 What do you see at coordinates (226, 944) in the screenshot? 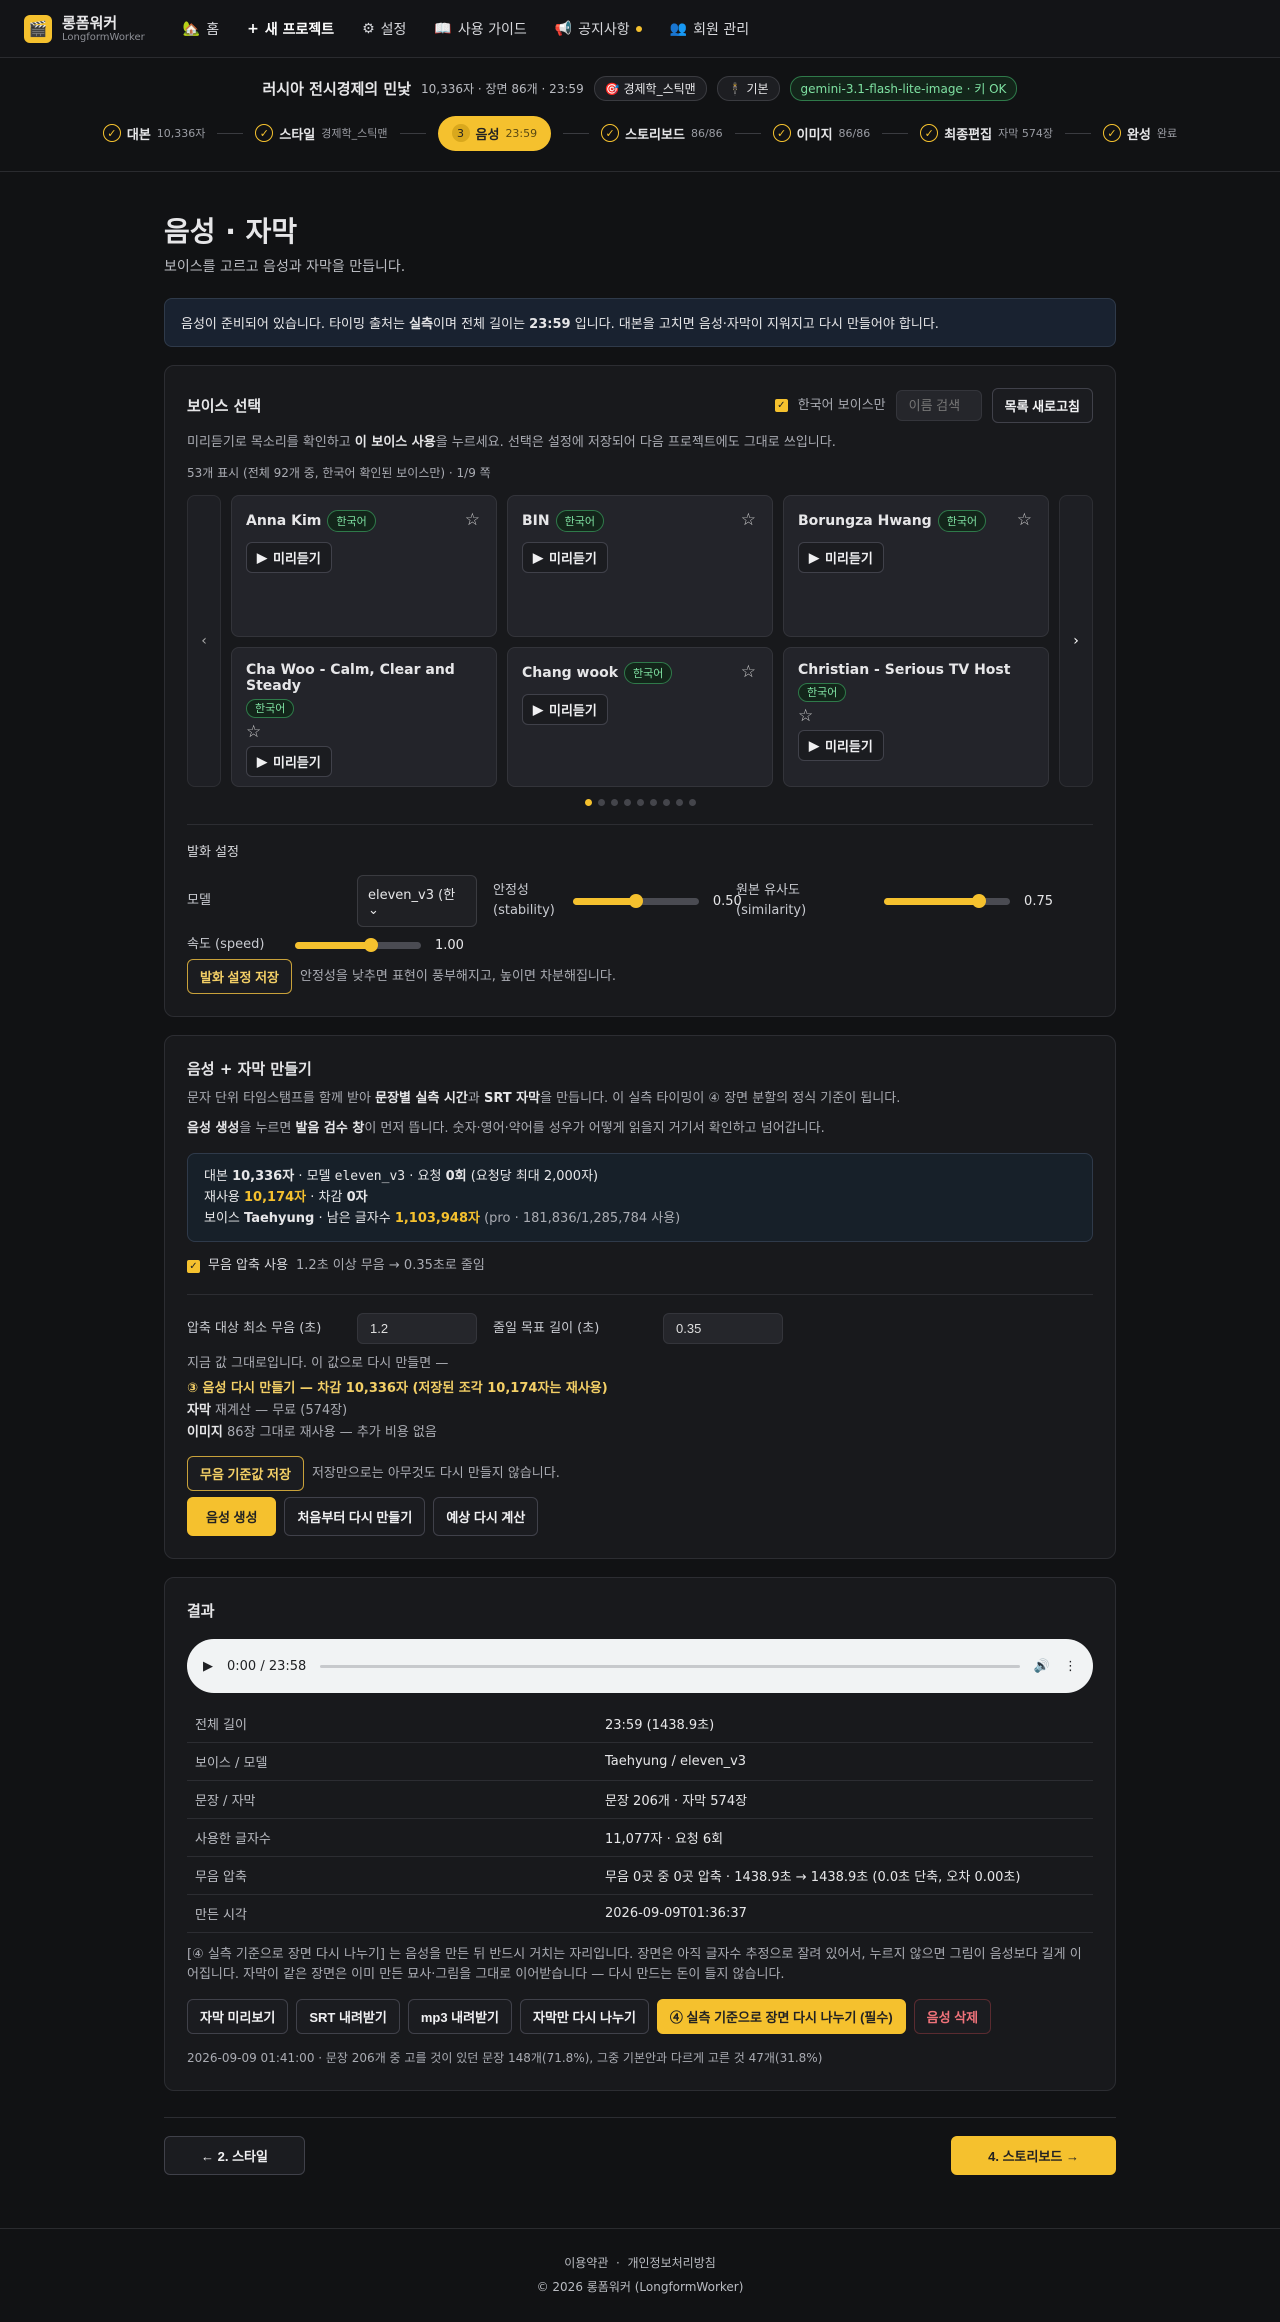
I see `speed-label: 속도 (speed)` at bounding box center [226, 944].